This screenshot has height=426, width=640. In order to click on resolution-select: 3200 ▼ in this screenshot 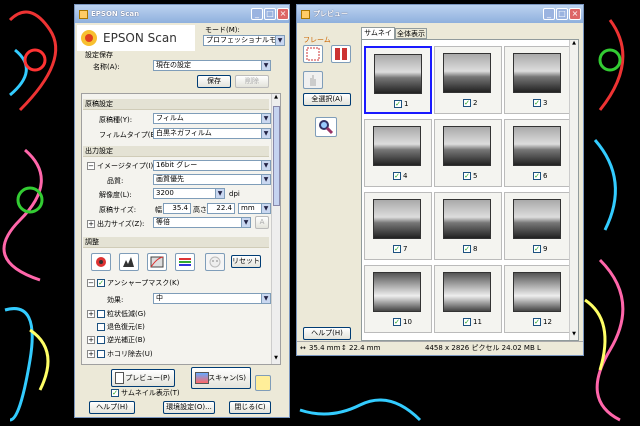, I will do `click(189, 193)`.